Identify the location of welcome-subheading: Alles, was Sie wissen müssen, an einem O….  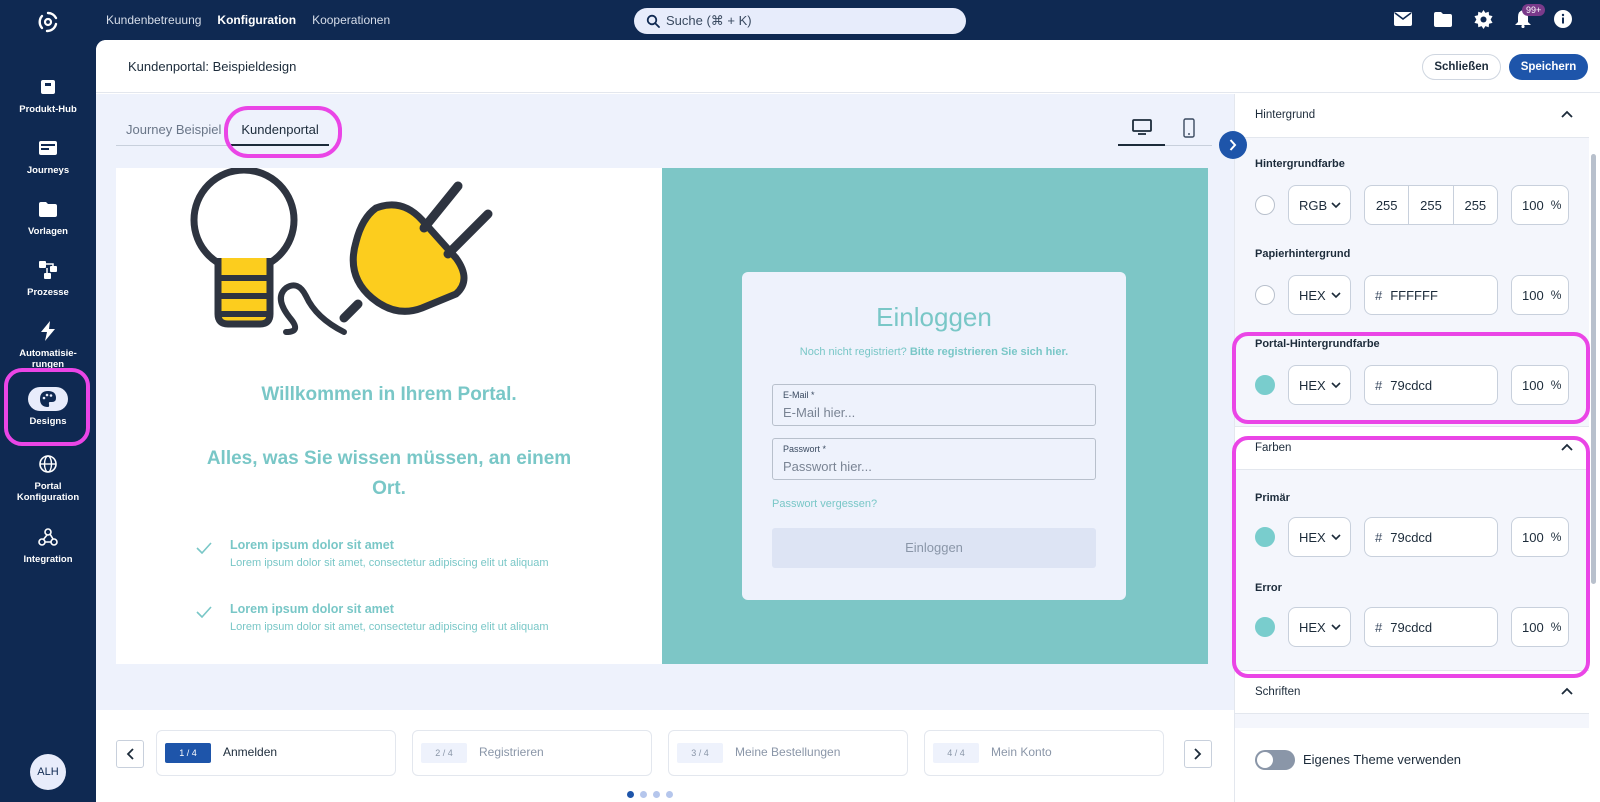
(389, 473).